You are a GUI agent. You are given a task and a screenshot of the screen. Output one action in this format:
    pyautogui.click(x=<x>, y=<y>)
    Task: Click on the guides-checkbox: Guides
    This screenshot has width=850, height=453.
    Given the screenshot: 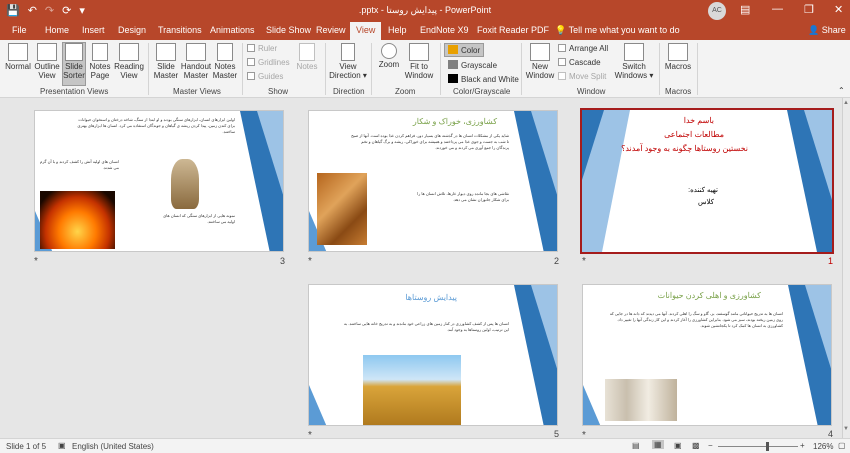 What is the action you would take?
    pyautogui.click(x=265, y=76)
    